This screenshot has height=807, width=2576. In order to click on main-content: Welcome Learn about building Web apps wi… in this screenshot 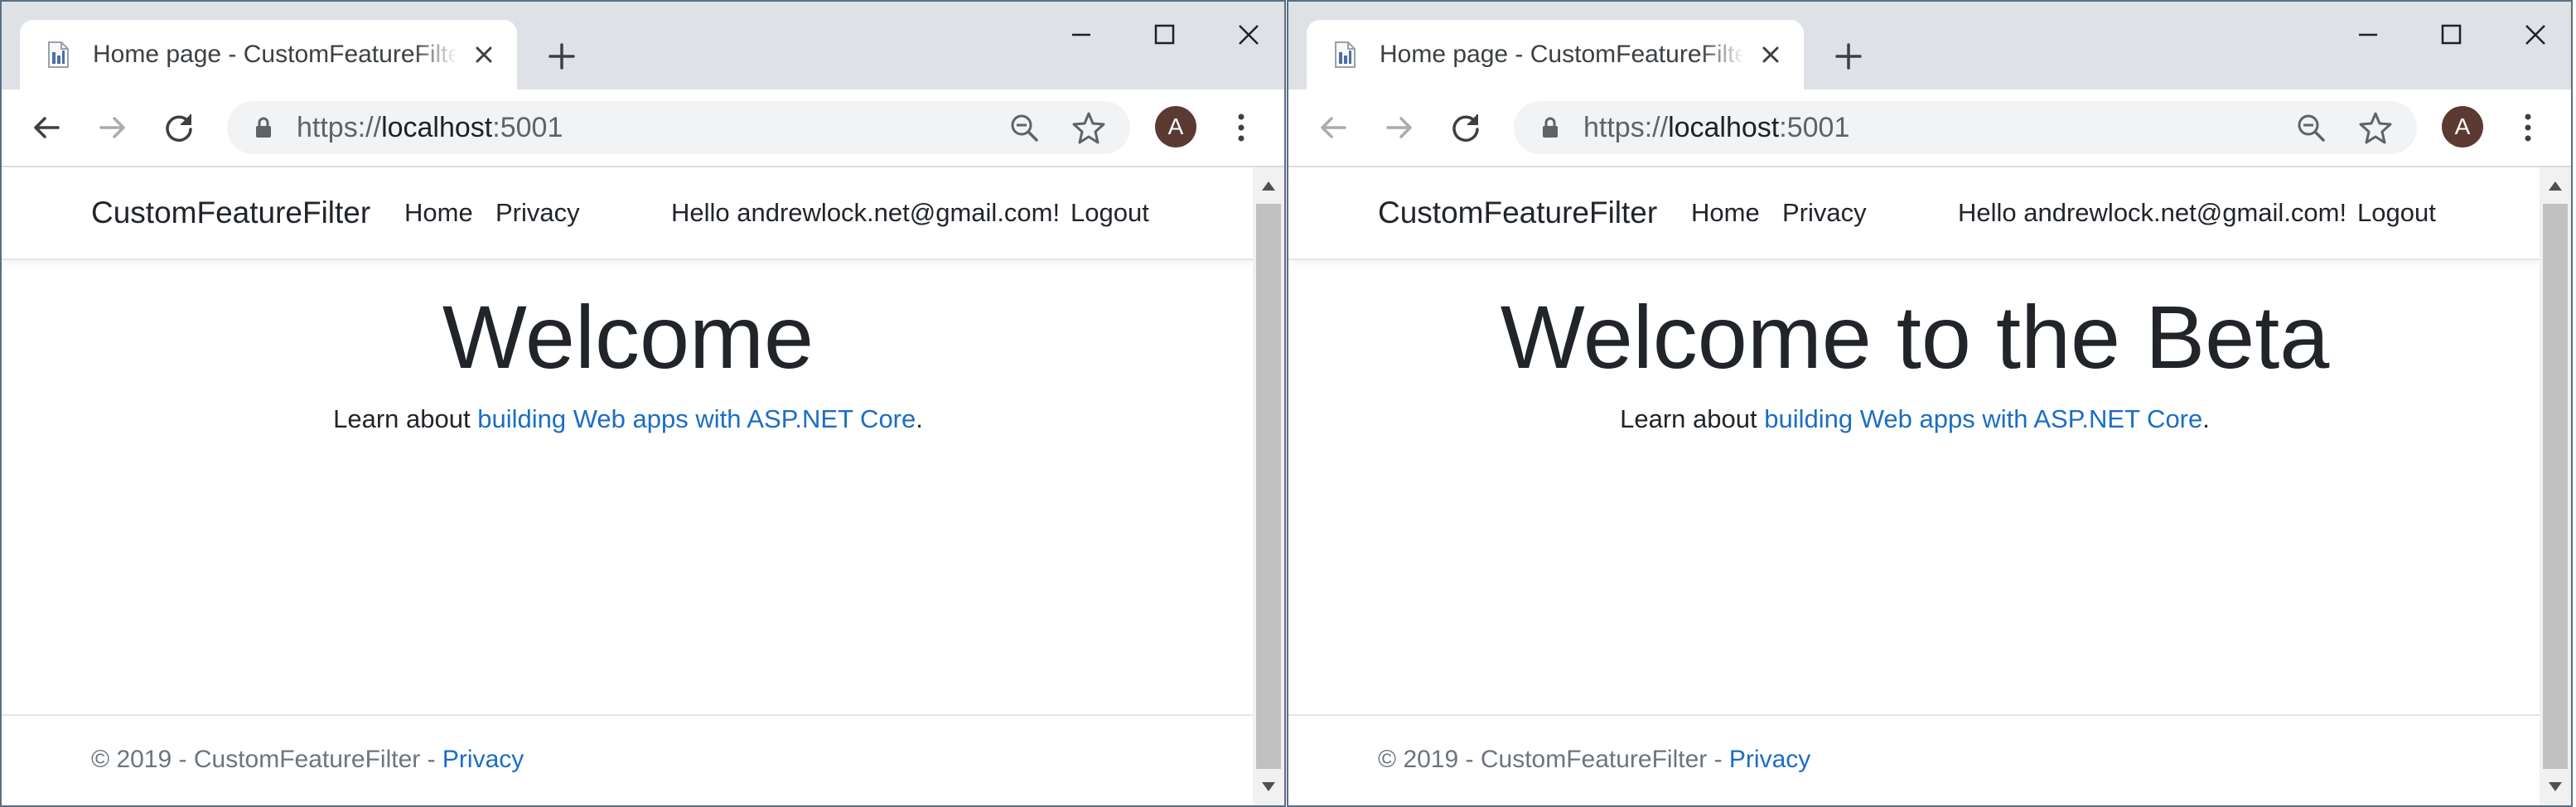, I will do `click(628, 360)`.